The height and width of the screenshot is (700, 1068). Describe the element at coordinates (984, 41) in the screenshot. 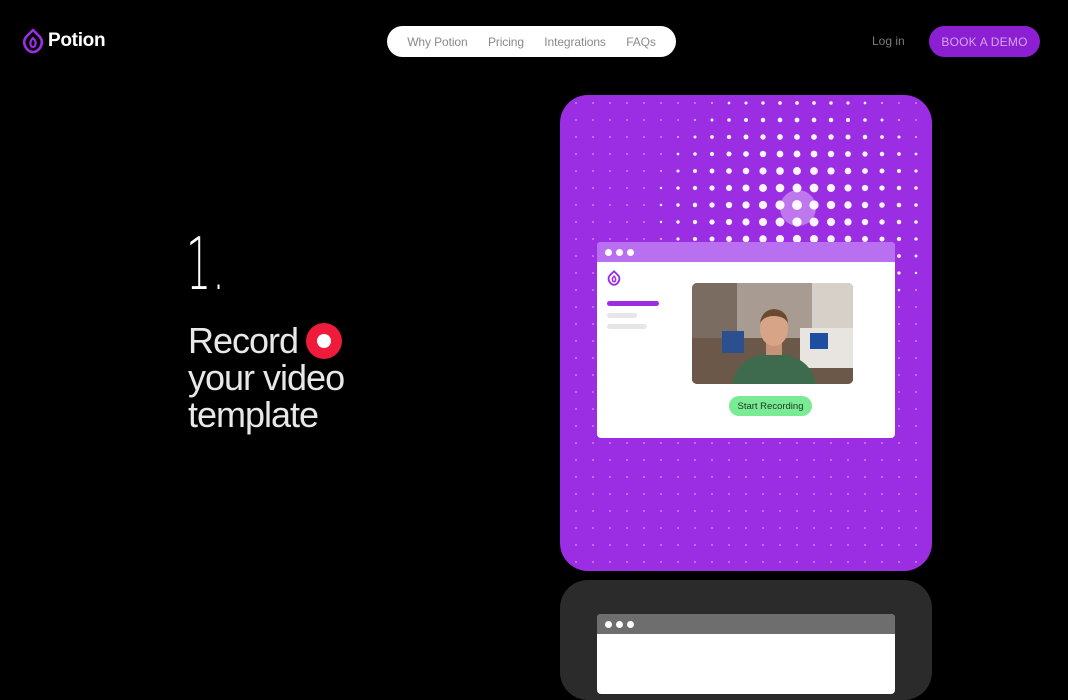

I see `book-demo-button: BOOK A DEMO` at that location.